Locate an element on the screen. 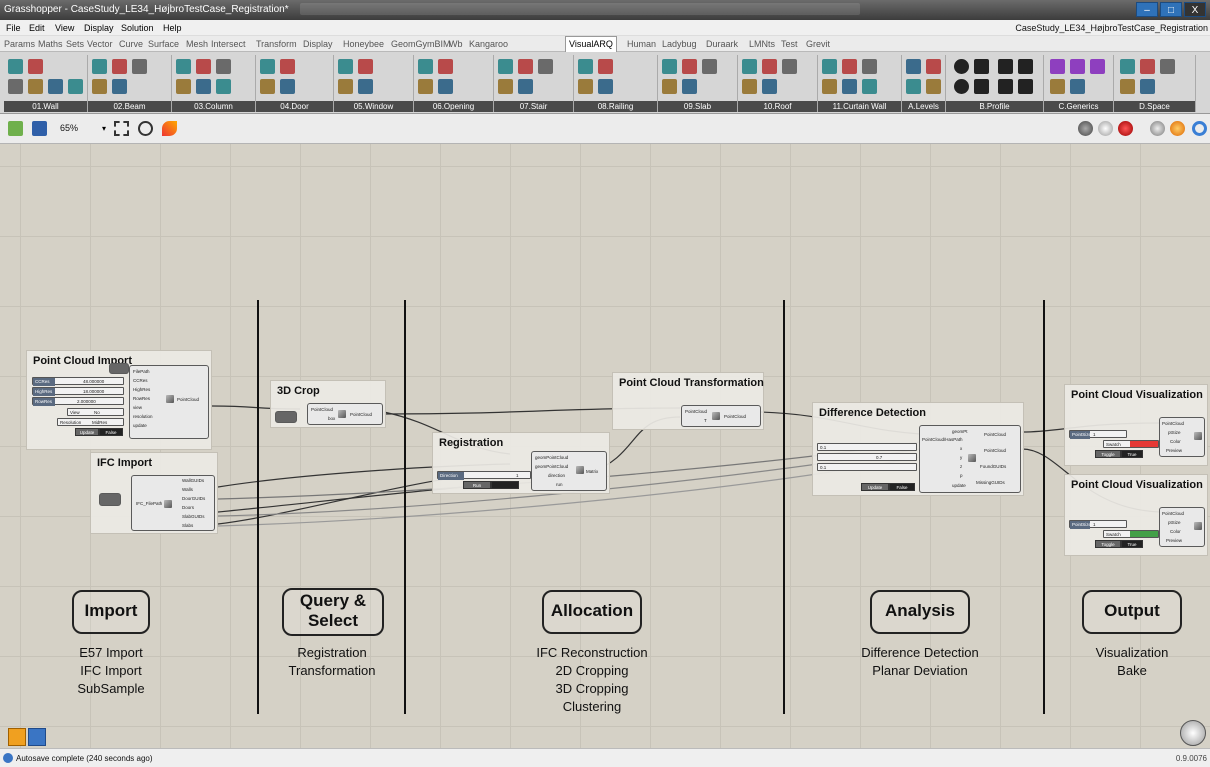 The height and width of the screenshot is (767, 1210). space-style-icon is located at coordinates (1147, 66).